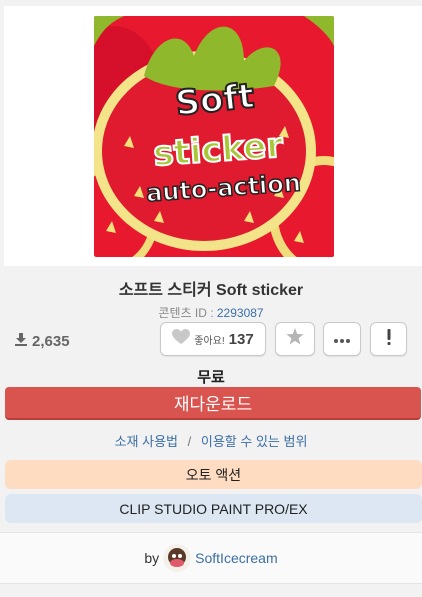 Image resolution: width=422 pixels, height=597 pixels. Describe the element at coordinates (254, 441) in the screenshot. I see `usage-scope-link: 이용할 수 있는 범위` at that location.